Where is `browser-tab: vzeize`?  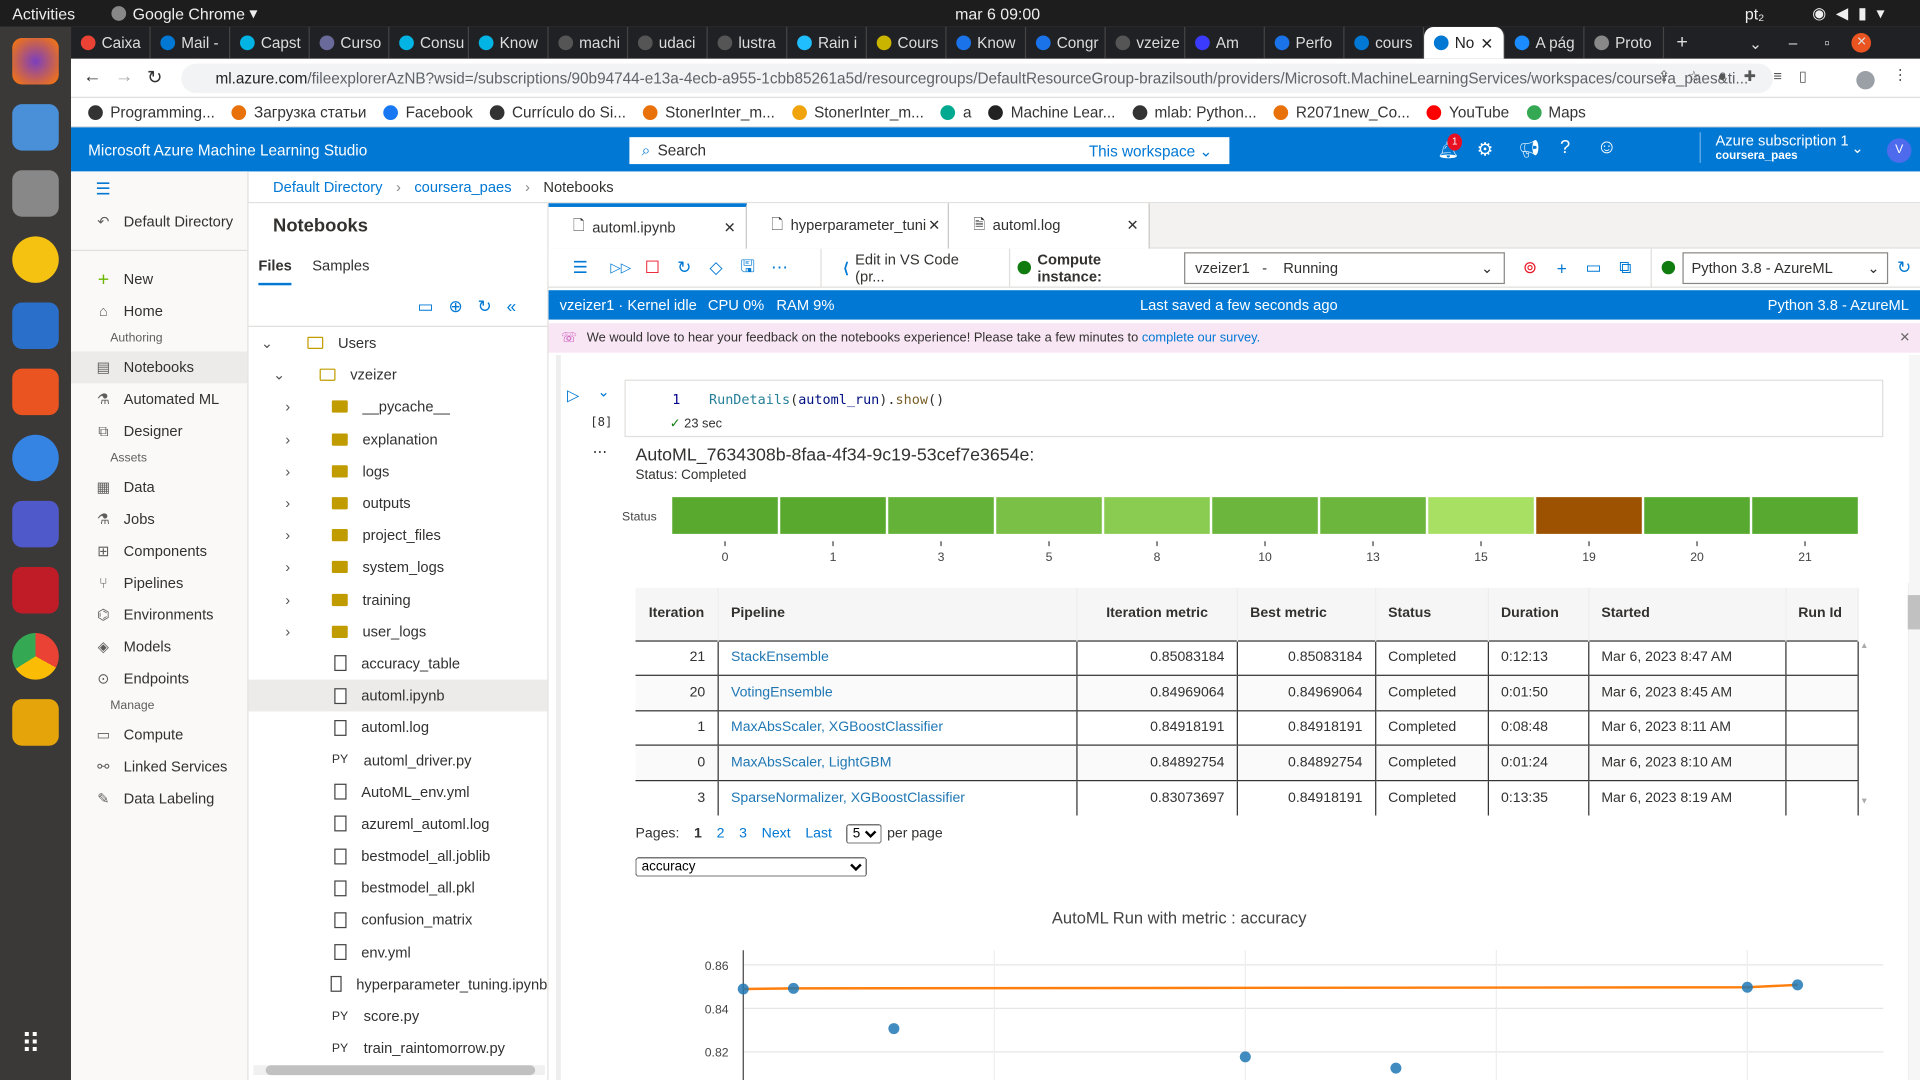
browser-tab: vzeize is located at coordinates (1146, 42).